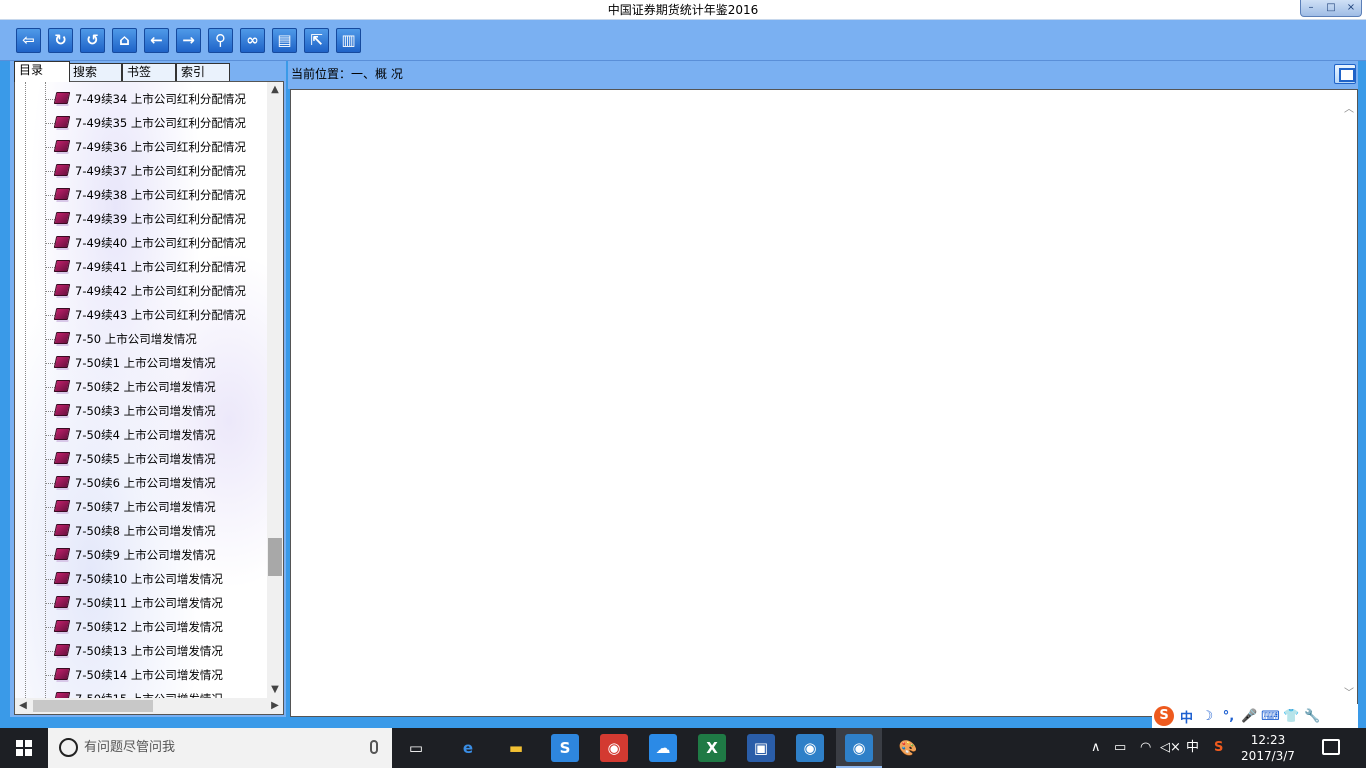 This screenshot has height=768, width=1366. I want to click on tree-item: 7-50续12 上市公司增发情况, so click(141, 627).